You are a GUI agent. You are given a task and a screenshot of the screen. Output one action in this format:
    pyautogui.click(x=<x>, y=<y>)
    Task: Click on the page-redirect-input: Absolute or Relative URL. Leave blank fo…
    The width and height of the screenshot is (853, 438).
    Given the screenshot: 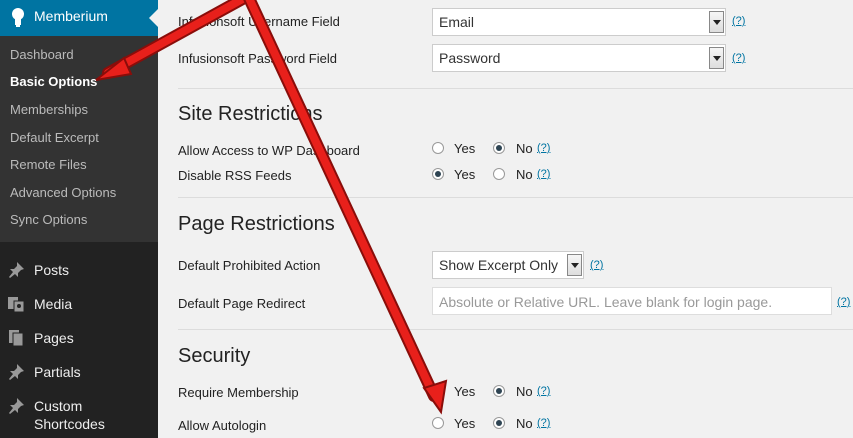 What is the action you would take?
    pyautogui.click(x=632, y=301)
    